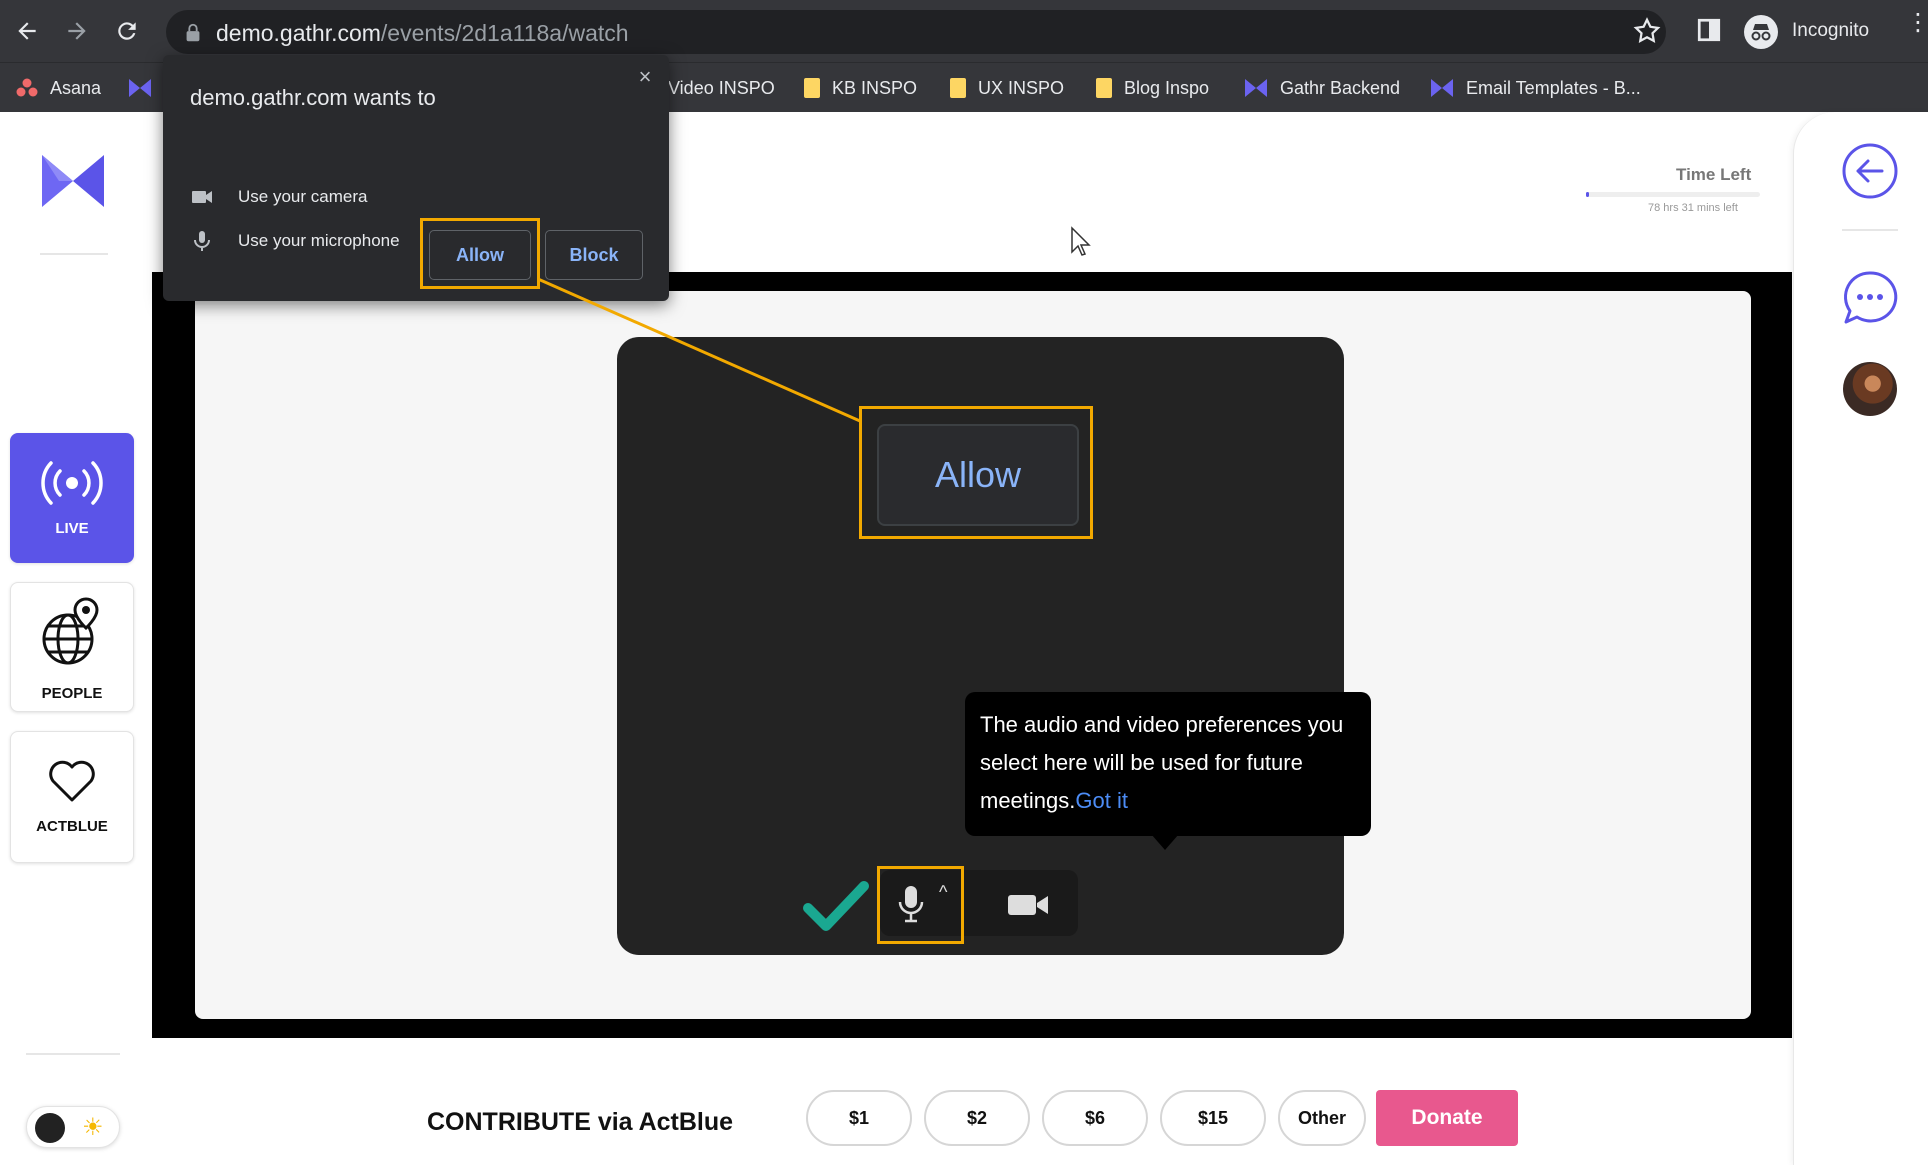 This screenshot has height=1165, width=1928. I want to click on forward-arrow-icon, so click(77, 31).